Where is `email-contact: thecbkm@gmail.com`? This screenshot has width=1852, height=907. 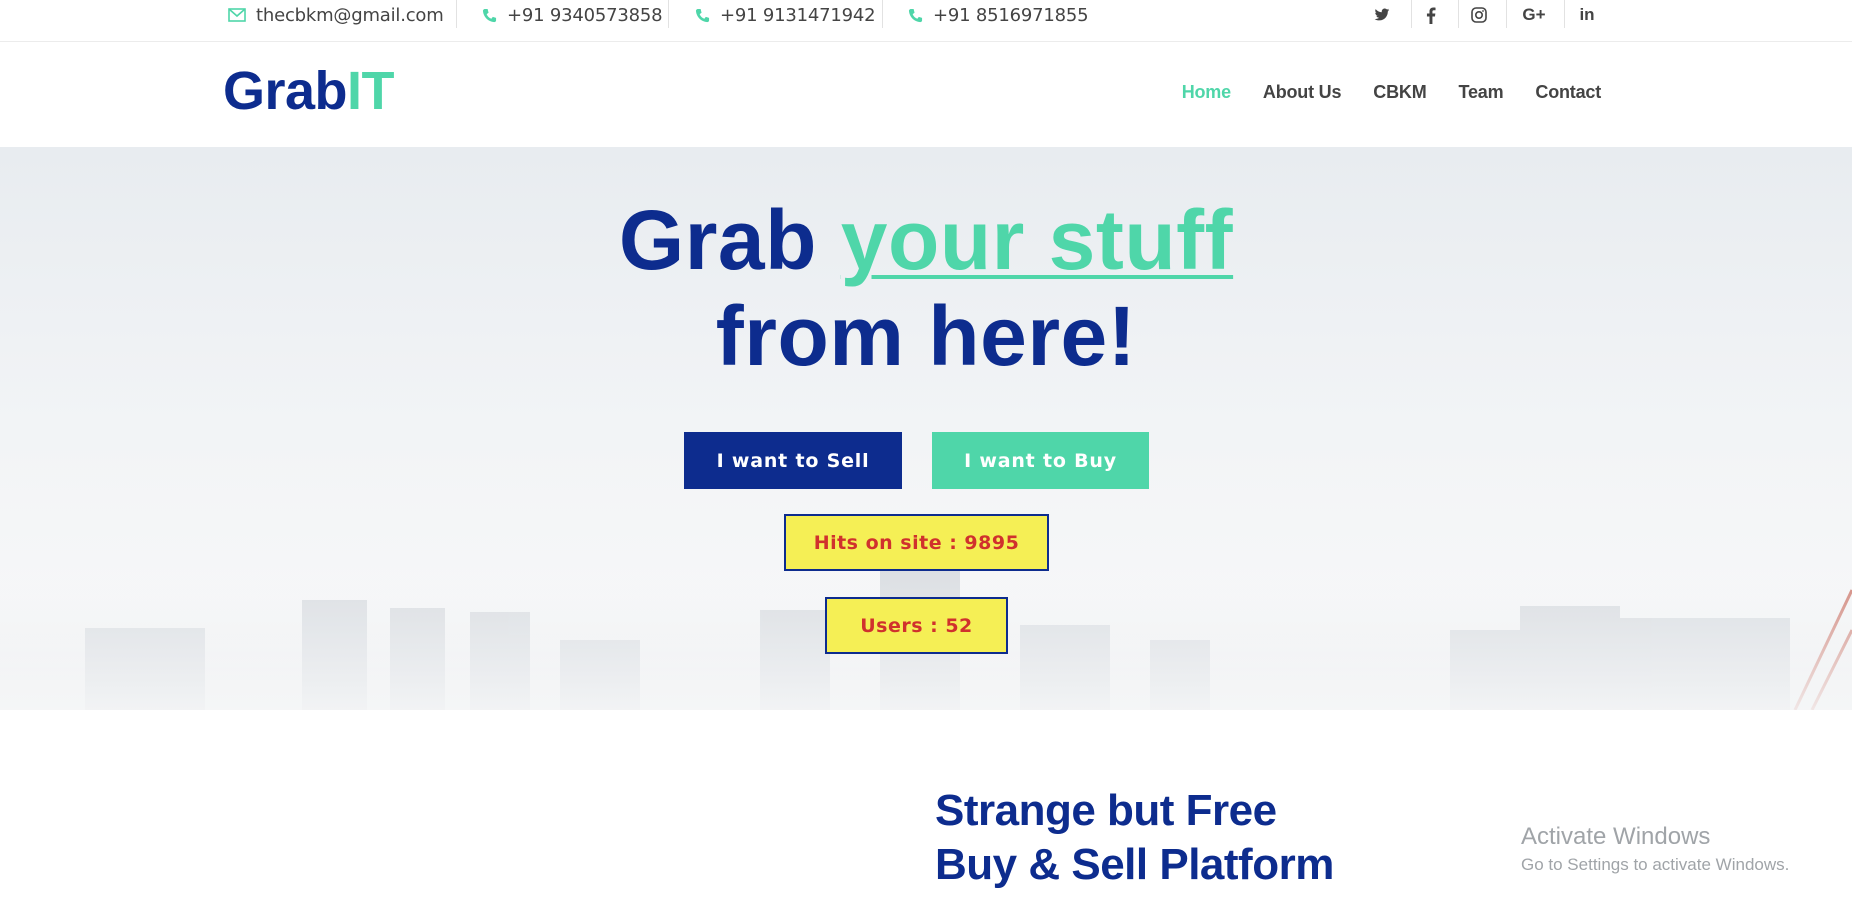
email-contact: thecbkm@gmail.com is located at coordinates (336, 15).